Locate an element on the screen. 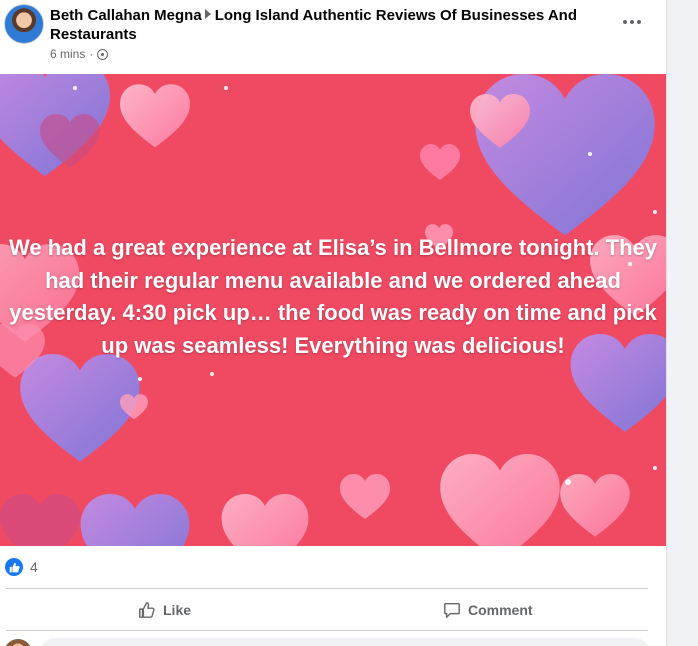  reactions-summary: 4 is located at coordinates (333, 567).